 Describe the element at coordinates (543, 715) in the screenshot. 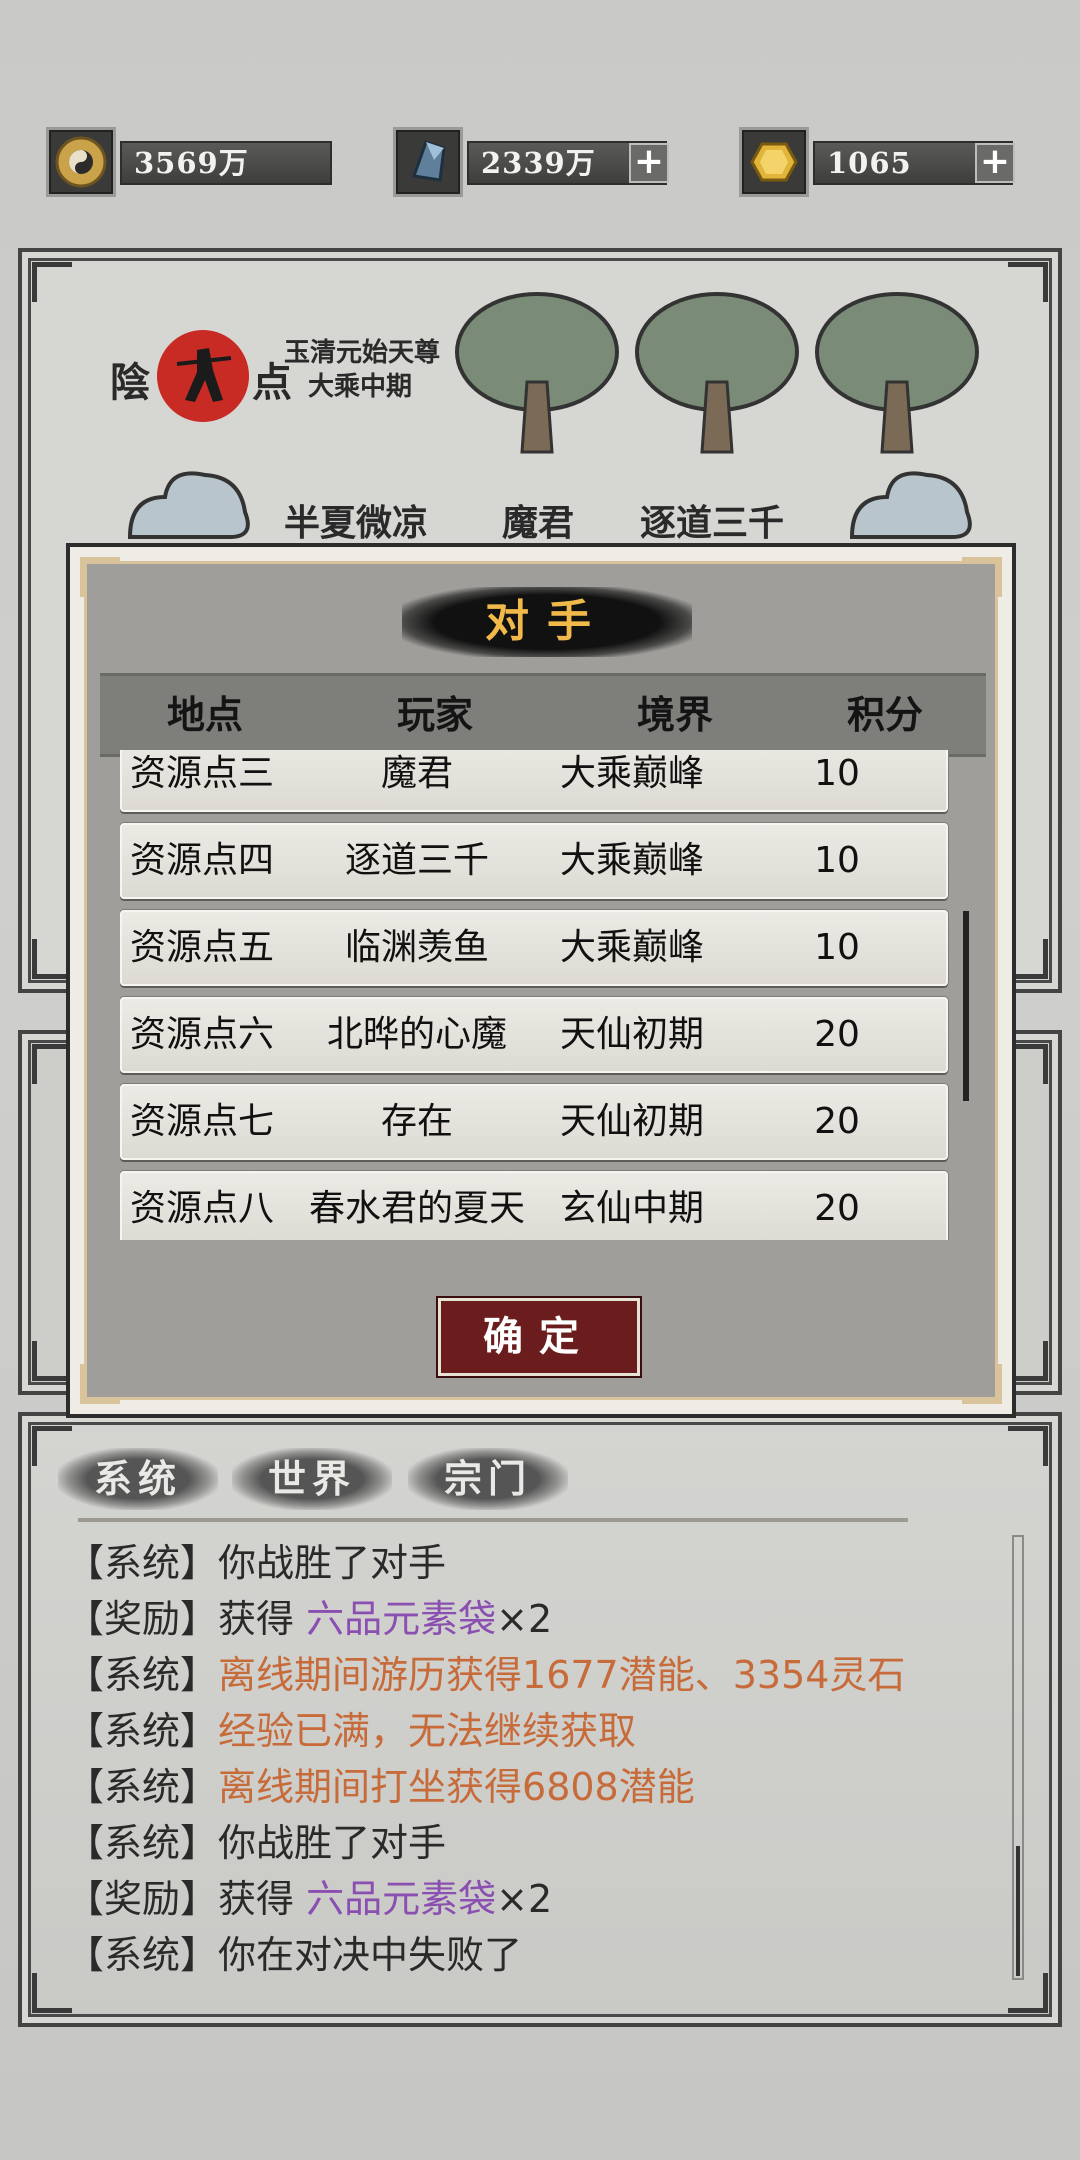

I see `opponent-table-header: 地点 玩家 境界 积分` at that location.